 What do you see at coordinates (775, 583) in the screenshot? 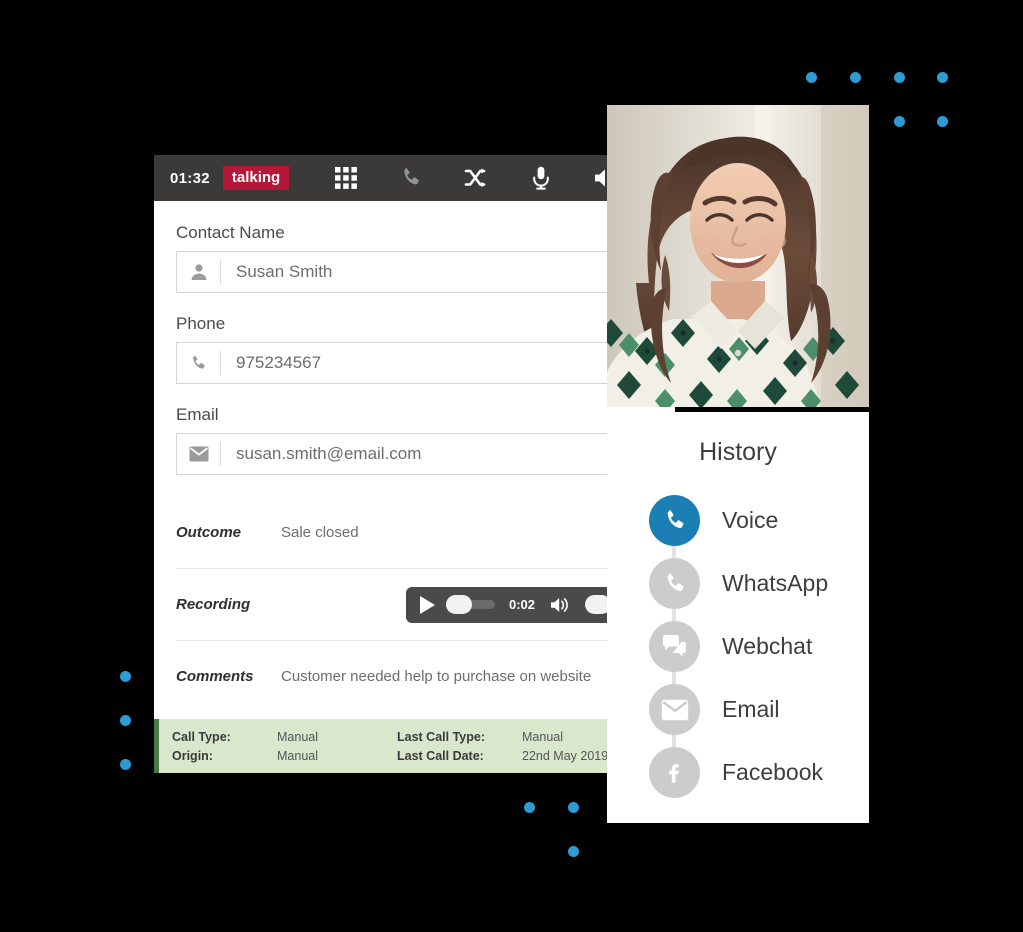
I see `history-item-label: WhatsApp` at bounding box center [775, 583].